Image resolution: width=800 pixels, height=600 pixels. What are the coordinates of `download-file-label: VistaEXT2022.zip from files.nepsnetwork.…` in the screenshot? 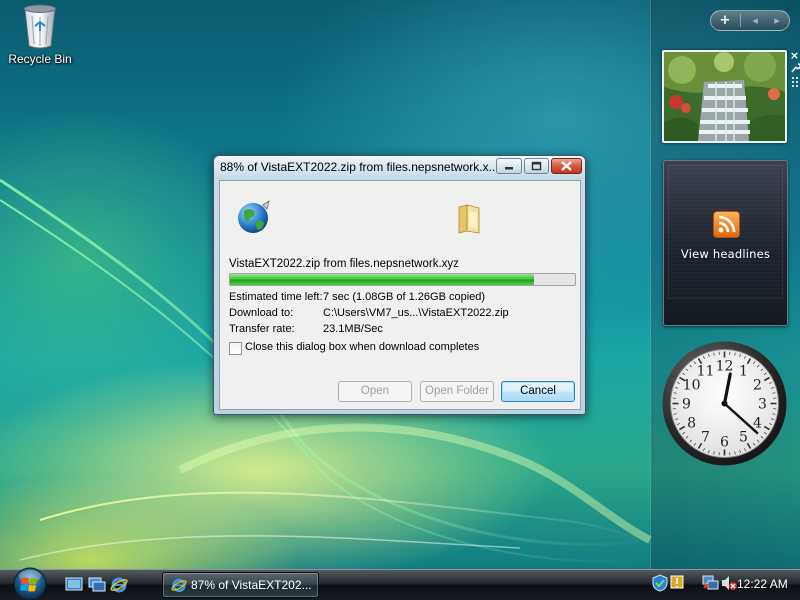 It's located at (344, 264).